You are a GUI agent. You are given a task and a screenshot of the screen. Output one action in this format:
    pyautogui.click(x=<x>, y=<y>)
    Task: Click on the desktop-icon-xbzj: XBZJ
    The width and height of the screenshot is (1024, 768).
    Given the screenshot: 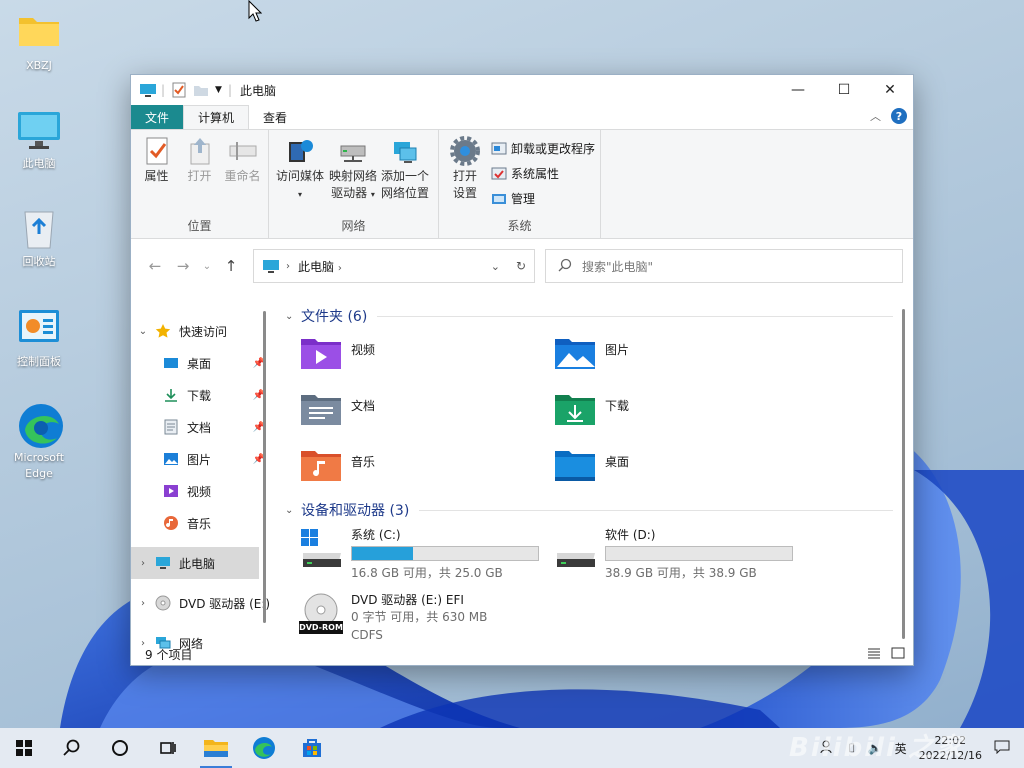 What is the action you would take?
    pyautogui.click(x=39, y=42)
    